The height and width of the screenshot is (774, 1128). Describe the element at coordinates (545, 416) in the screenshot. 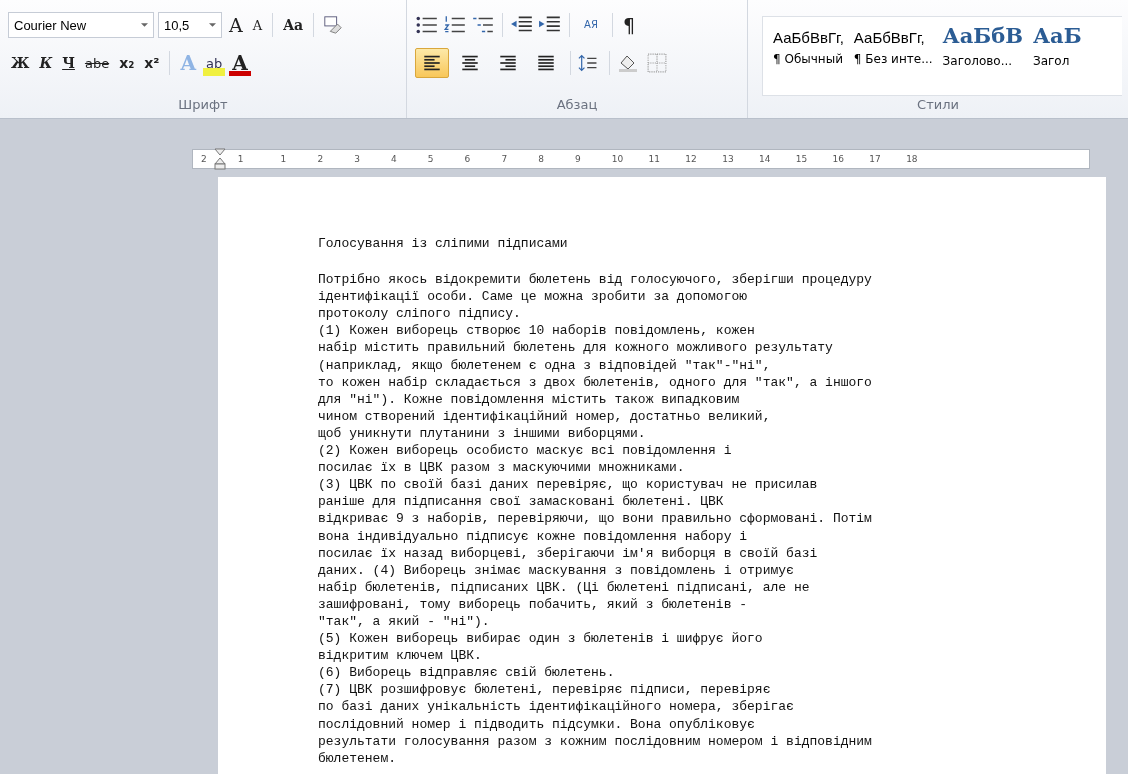

I see `text-line: чином створений ідентифікаційний номер, достатньо великий,` at that location.